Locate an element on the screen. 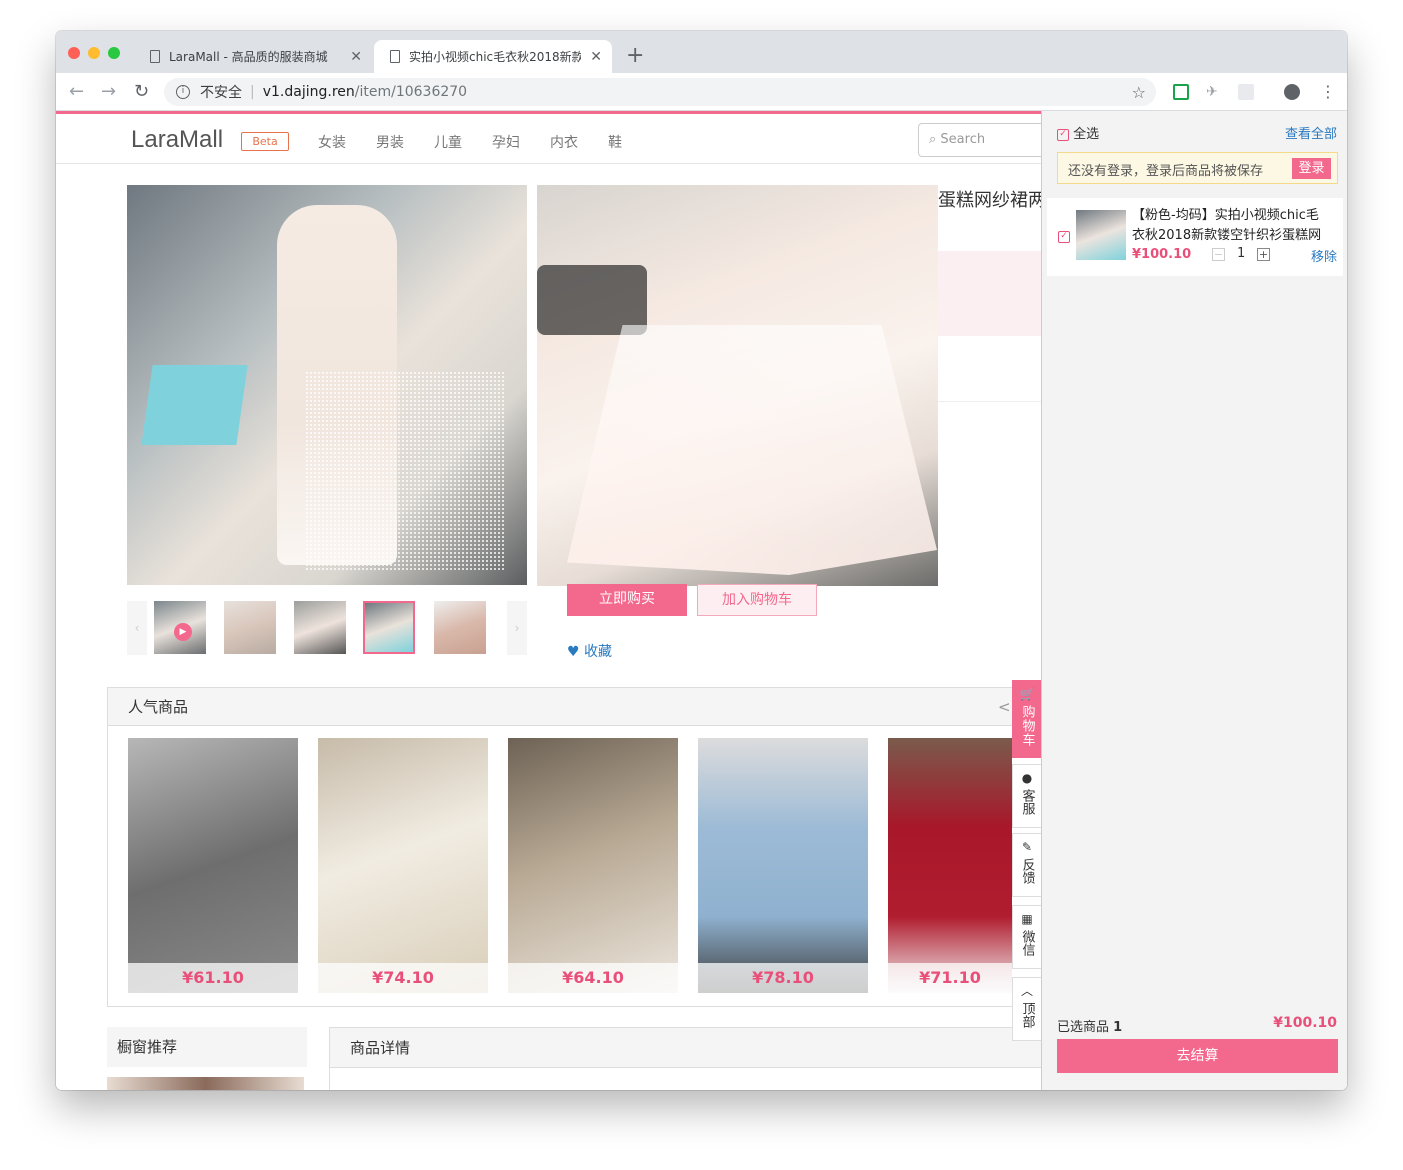 This screenshot has width=1403, height=1170. search-placeholder: Search is located at coordinates (963, 139).